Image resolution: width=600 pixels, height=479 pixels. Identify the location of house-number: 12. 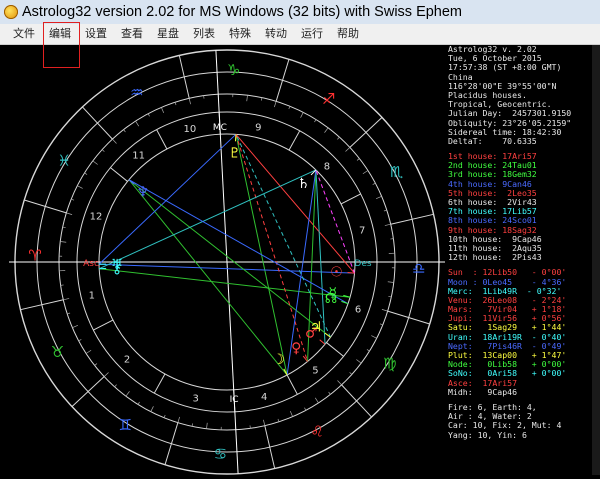
(96, 217).